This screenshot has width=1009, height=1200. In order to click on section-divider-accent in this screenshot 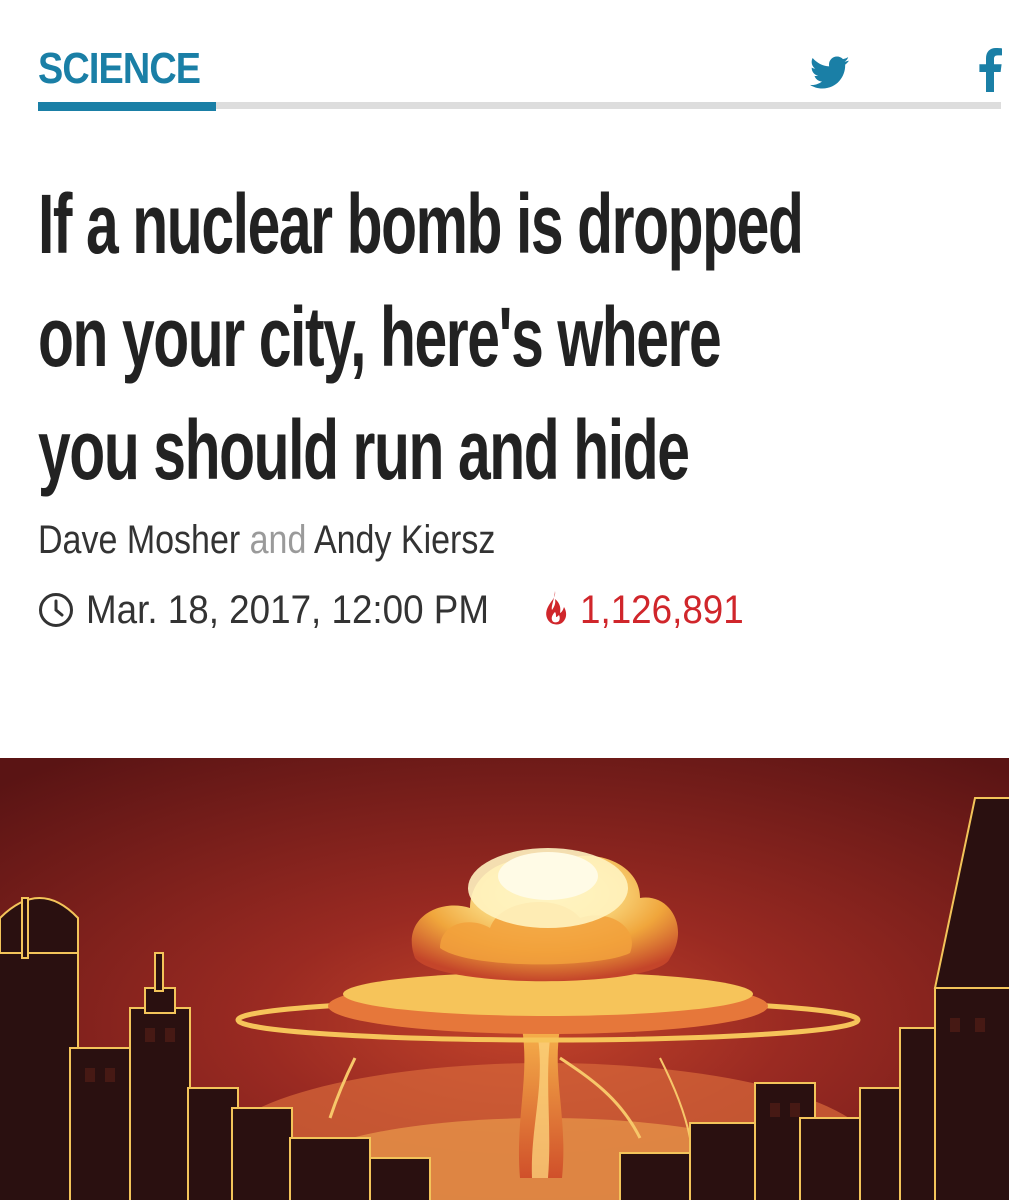, I will do `click(127, 106)`.